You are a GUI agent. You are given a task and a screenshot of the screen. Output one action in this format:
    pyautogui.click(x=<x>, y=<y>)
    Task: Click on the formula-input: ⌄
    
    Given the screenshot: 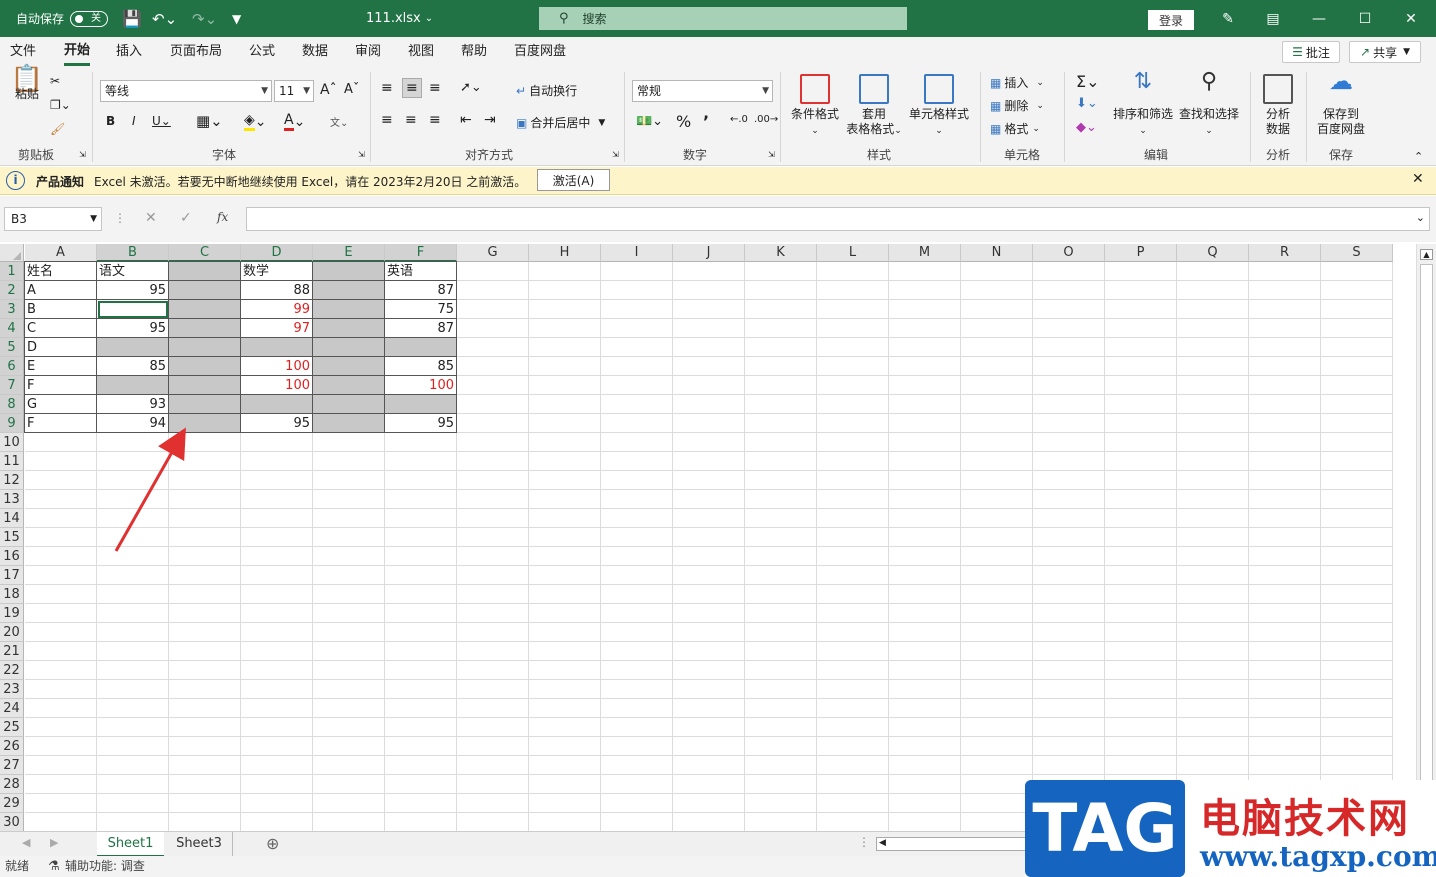 What is the action you would take?
    pyautogui.click(x=838, y=219)
    